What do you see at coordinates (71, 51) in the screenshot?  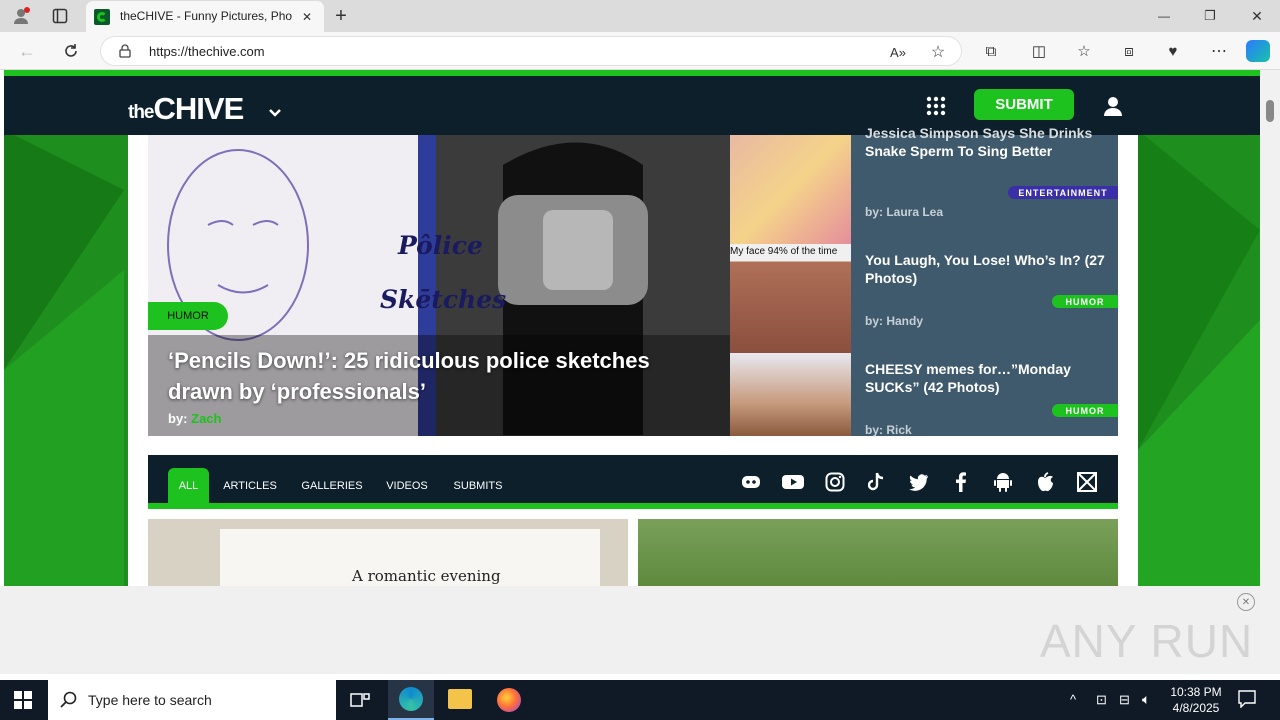 I see `refresh-icon` at bounding box center [71, 51].